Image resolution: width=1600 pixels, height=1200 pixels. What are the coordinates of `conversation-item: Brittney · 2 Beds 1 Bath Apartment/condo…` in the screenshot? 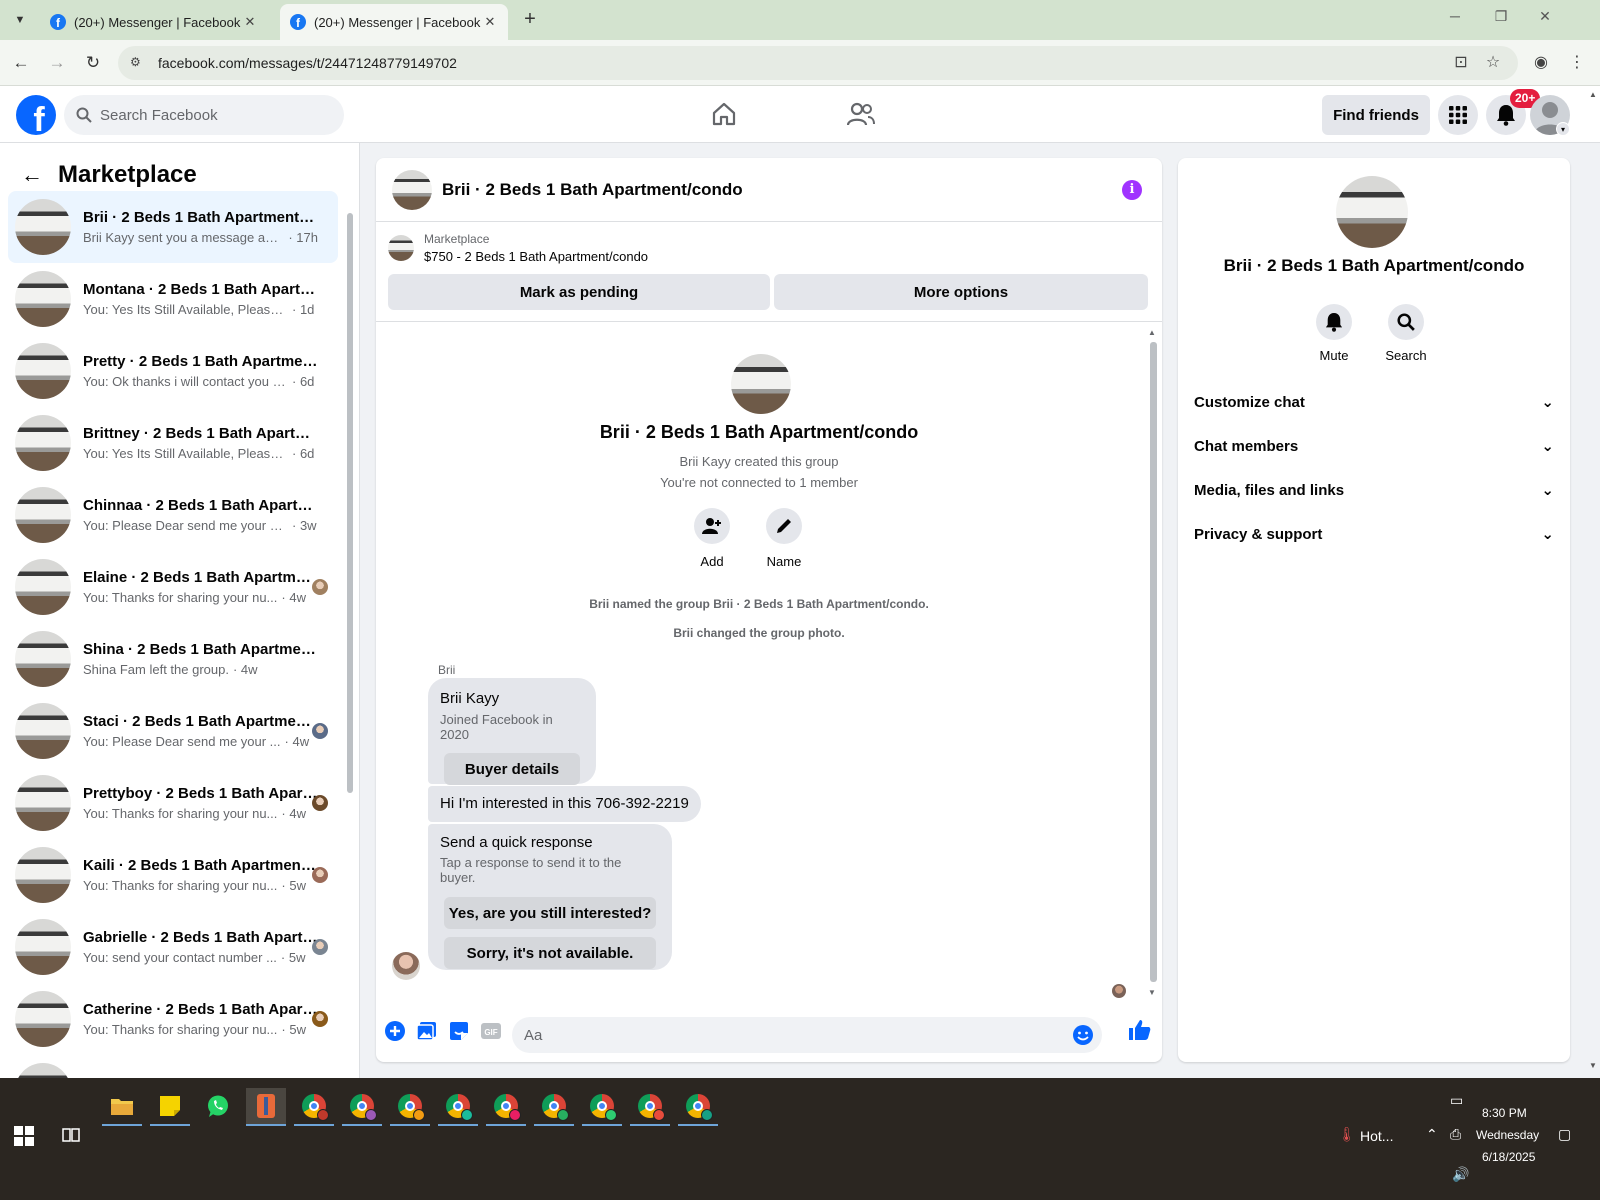 It's located at (173, 443).